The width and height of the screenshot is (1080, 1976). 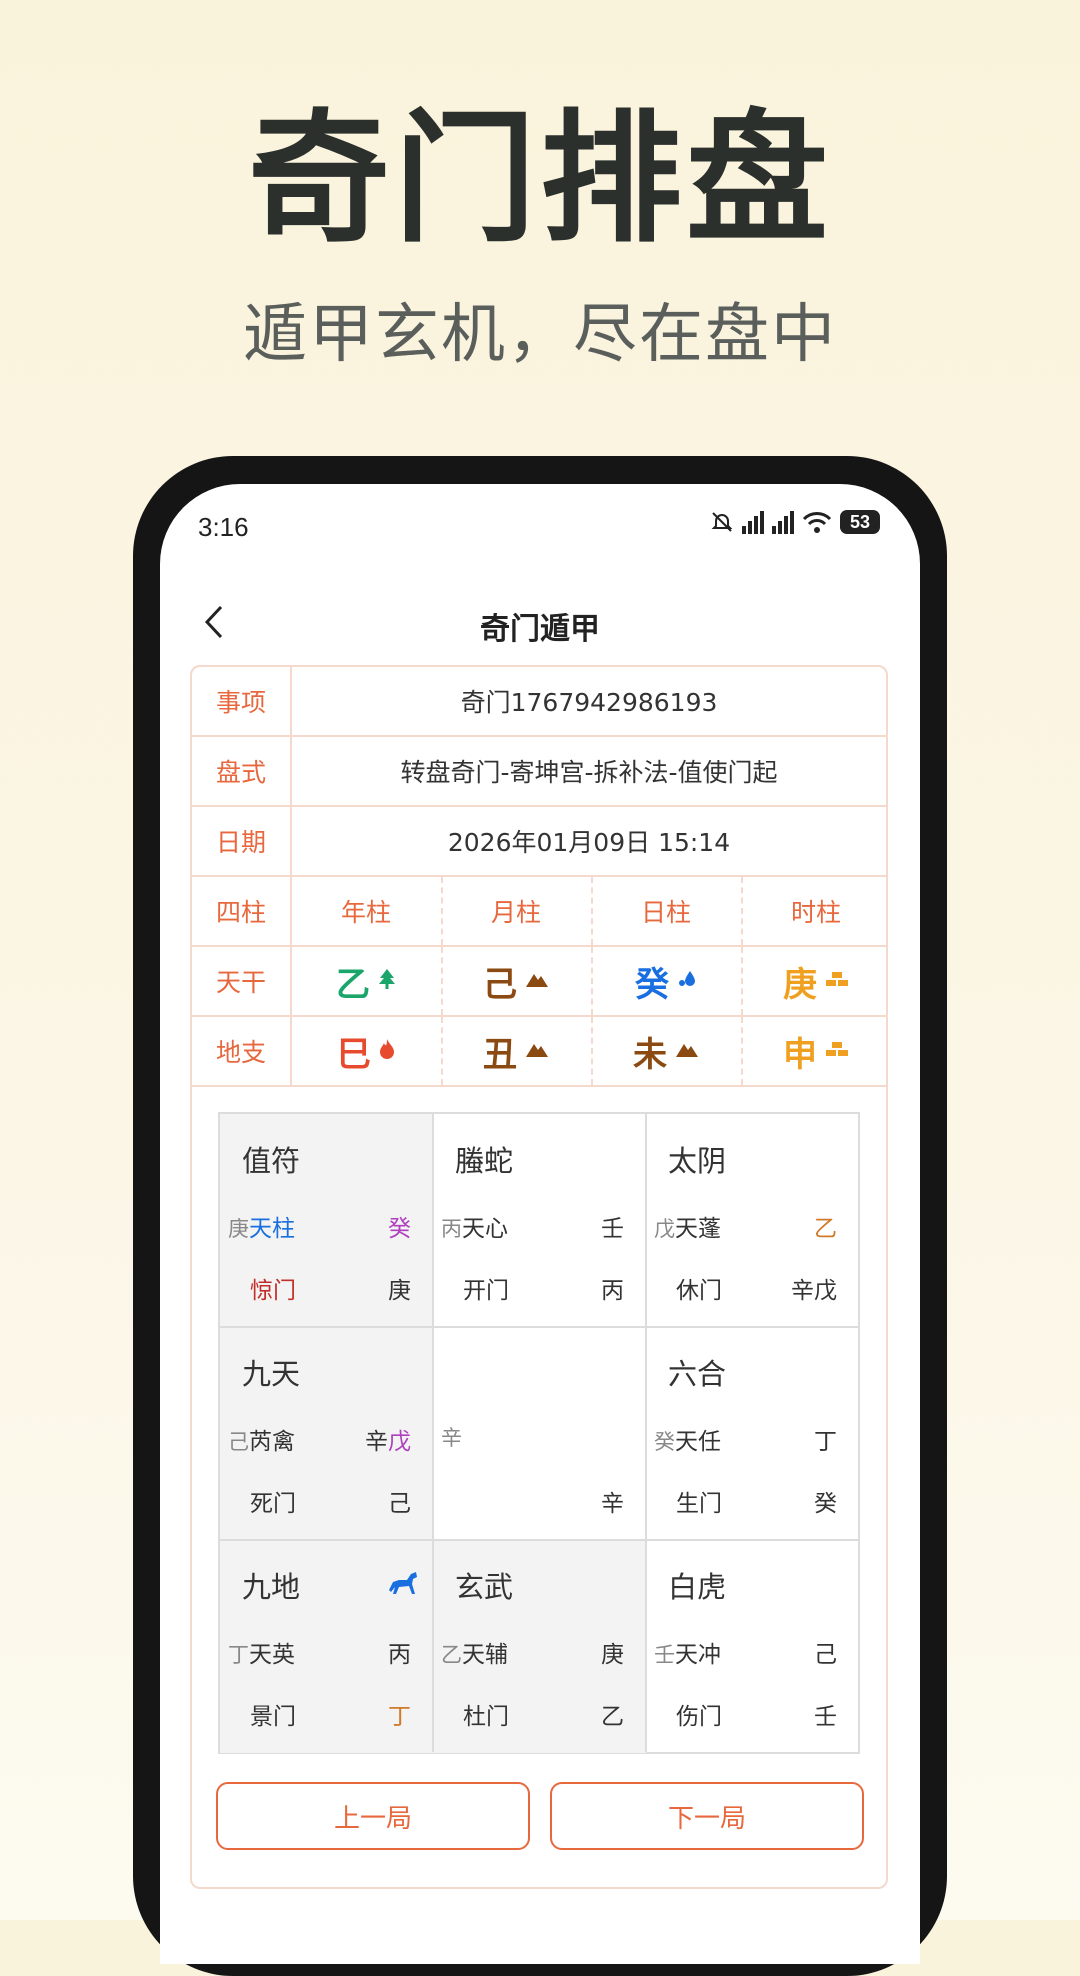 I want to click on palace-3: 太阴 戊天蓬 乙休门 辛戊, so click(x=752, y=1220).